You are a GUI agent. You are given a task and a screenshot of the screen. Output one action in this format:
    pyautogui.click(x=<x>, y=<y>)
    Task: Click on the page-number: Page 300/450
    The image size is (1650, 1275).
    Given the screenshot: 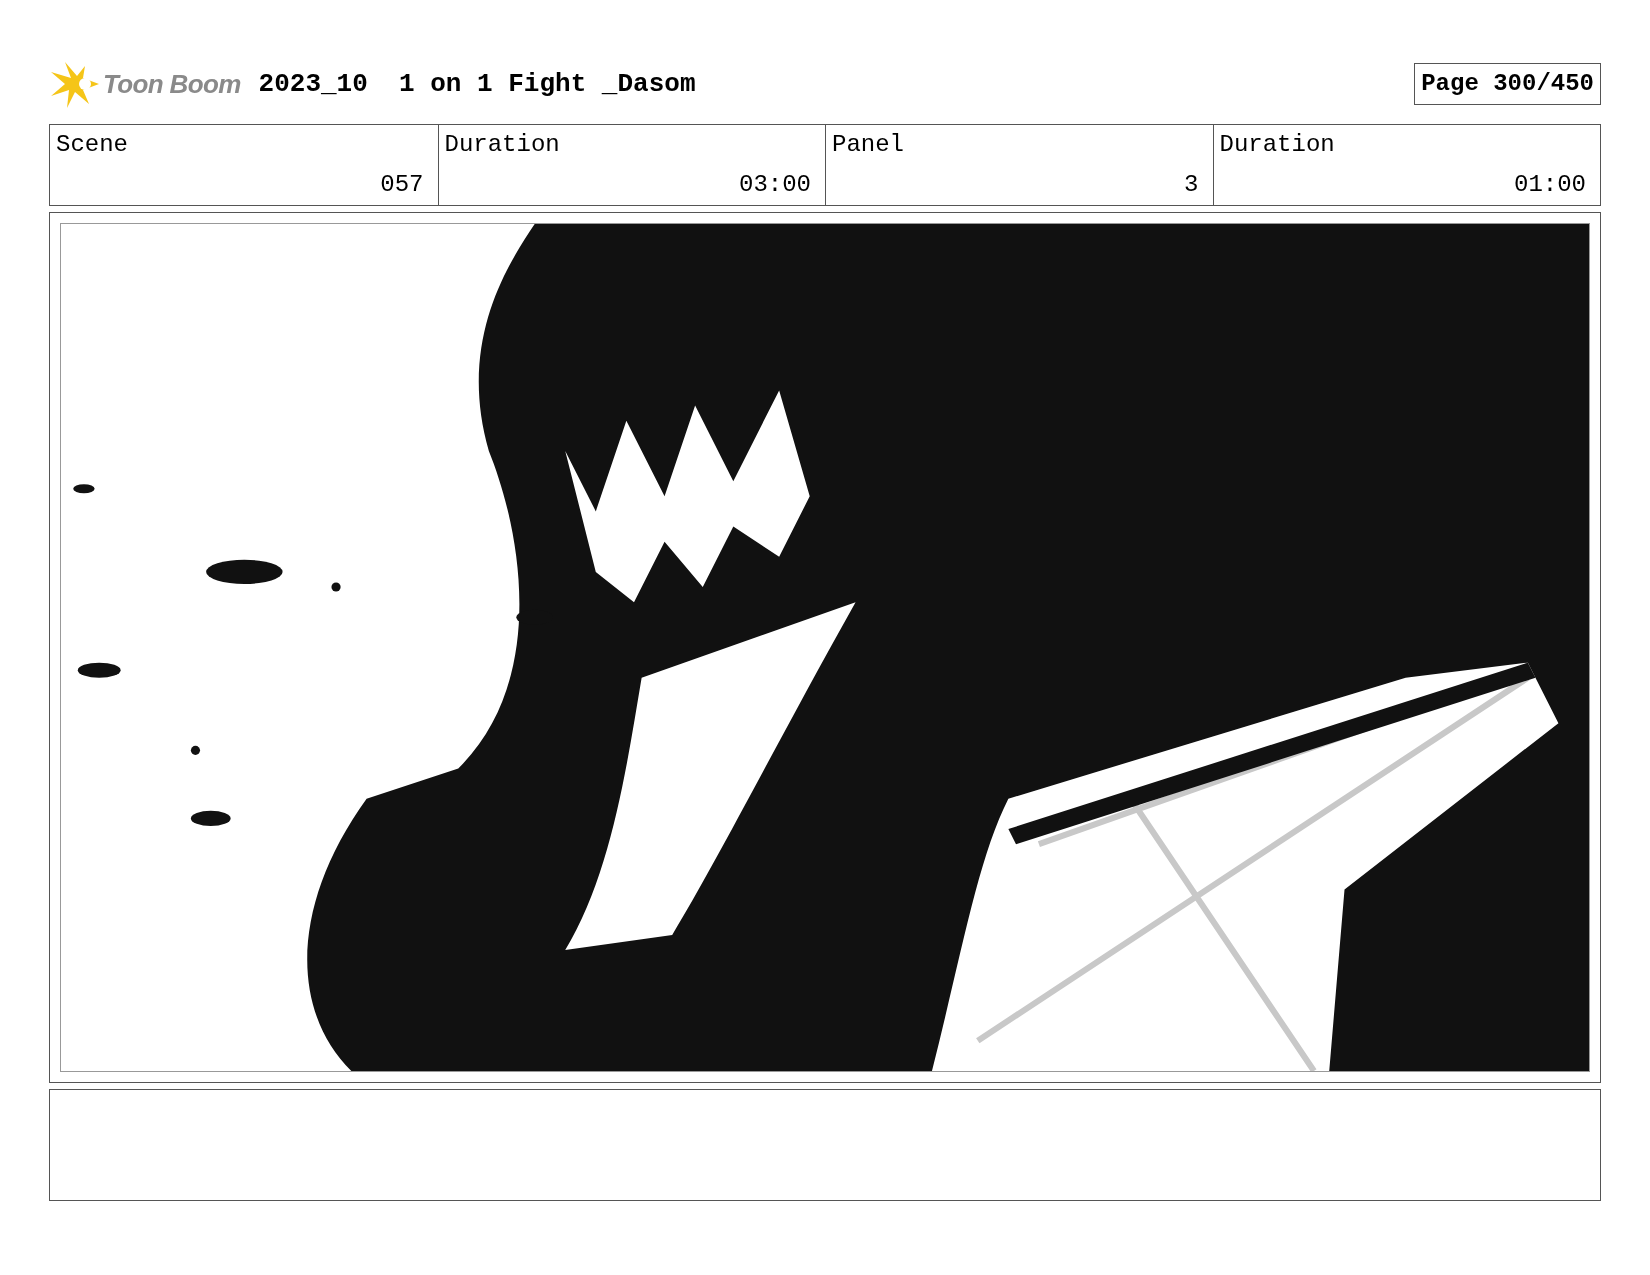 What is the action you would take?
    pyautogui.click(x=1507, y=84)
    